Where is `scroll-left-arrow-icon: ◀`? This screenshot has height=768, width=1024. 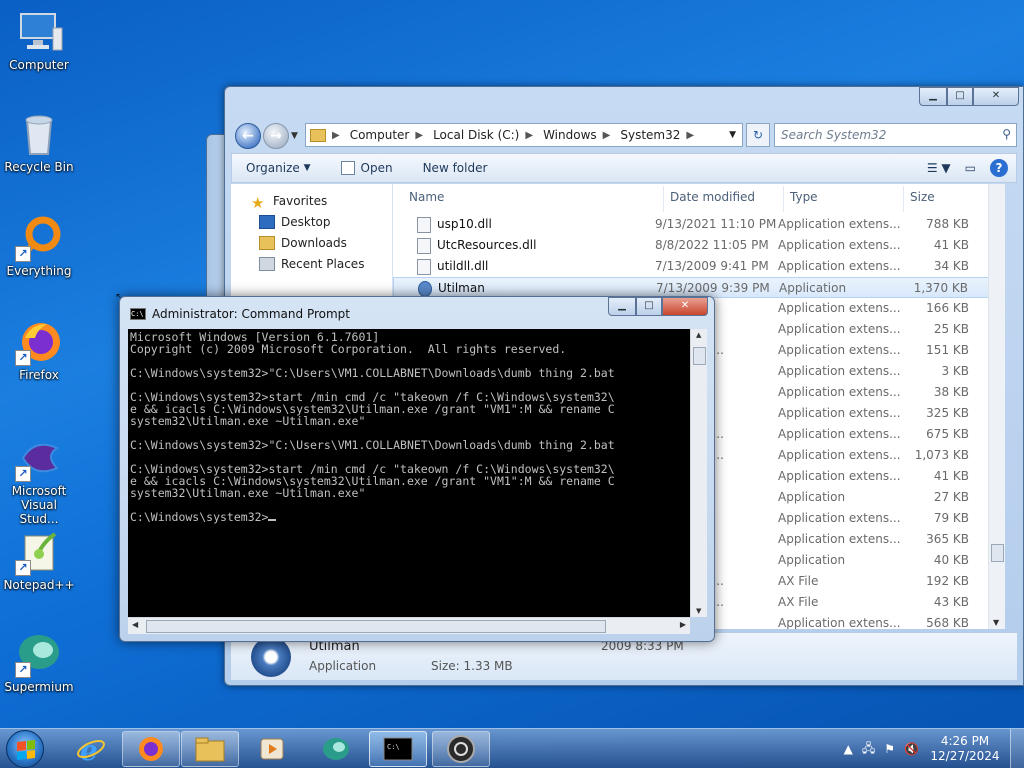
scroll-left-arrow-icon: ◀ is located at coordinates (135, 624).